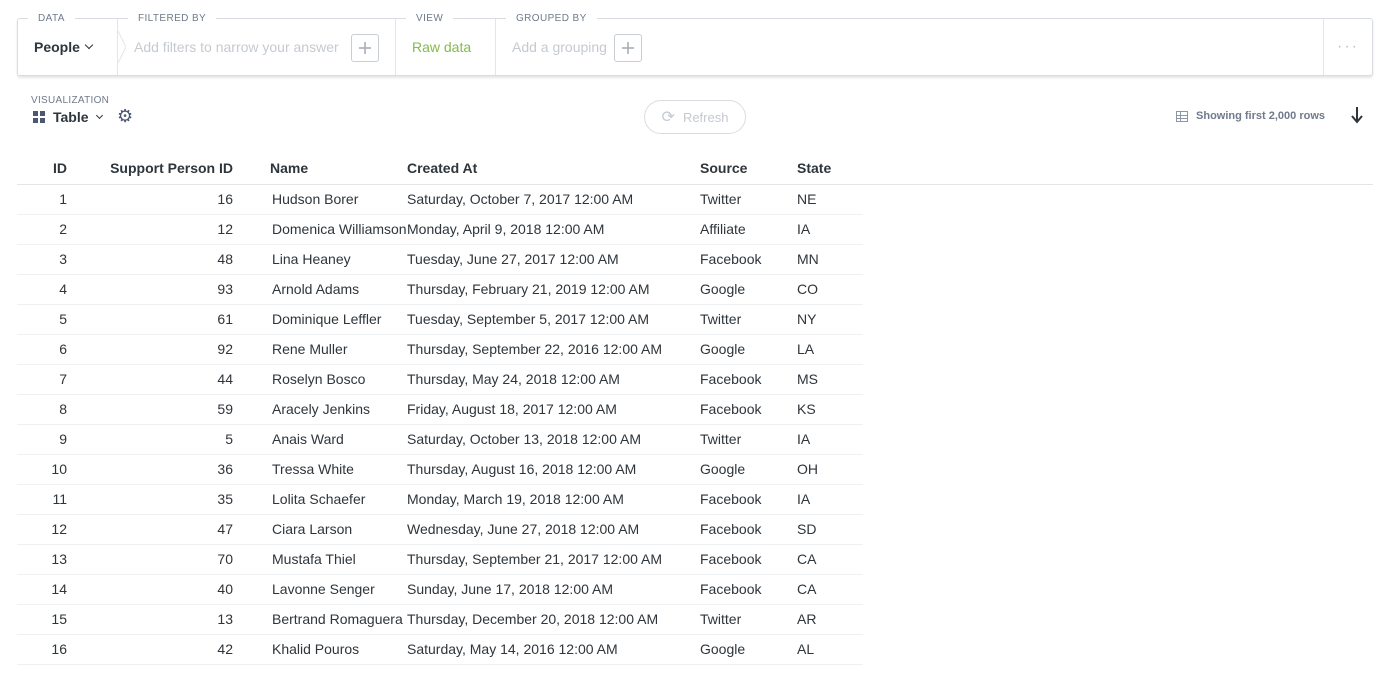 This screenshot has height=677, width=1388. Describe the element at coordinates (321, 379) in the screenshot. I see `cell-name: Roselyn Bosco` at that location.